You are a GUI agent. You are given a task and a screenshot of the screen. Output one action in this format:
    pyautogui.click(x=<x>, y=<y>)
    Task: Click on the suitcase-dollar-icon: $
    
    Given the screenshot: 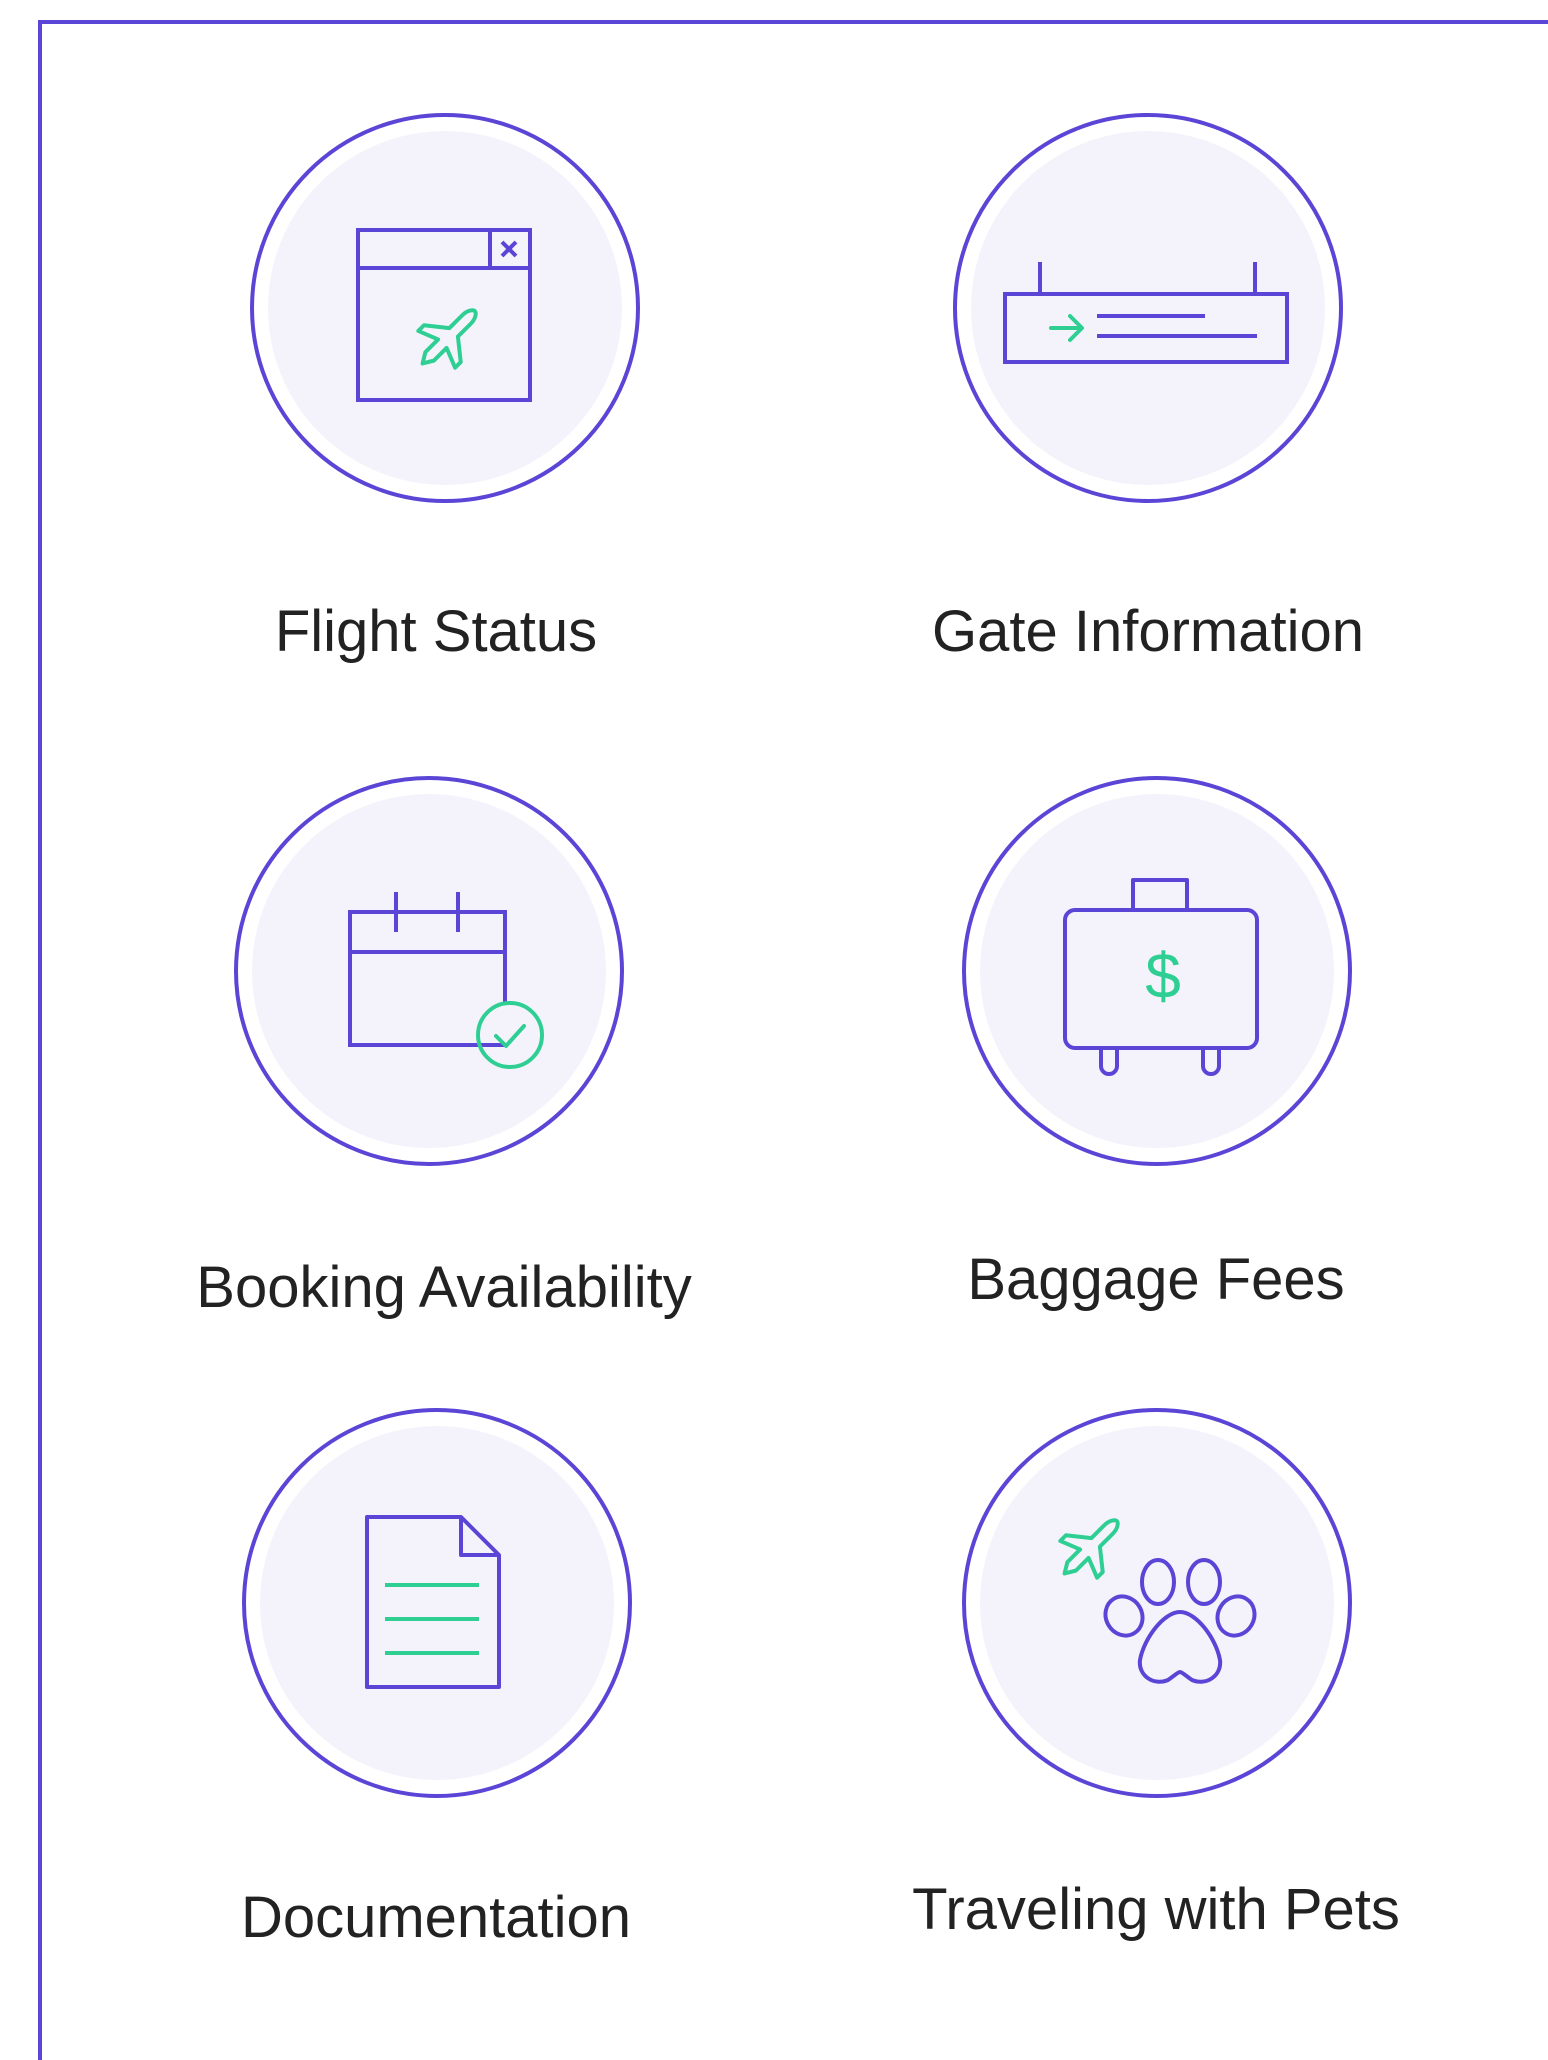 What is the action you would take?
    pyautogui.click(x=1161, y=977)
    